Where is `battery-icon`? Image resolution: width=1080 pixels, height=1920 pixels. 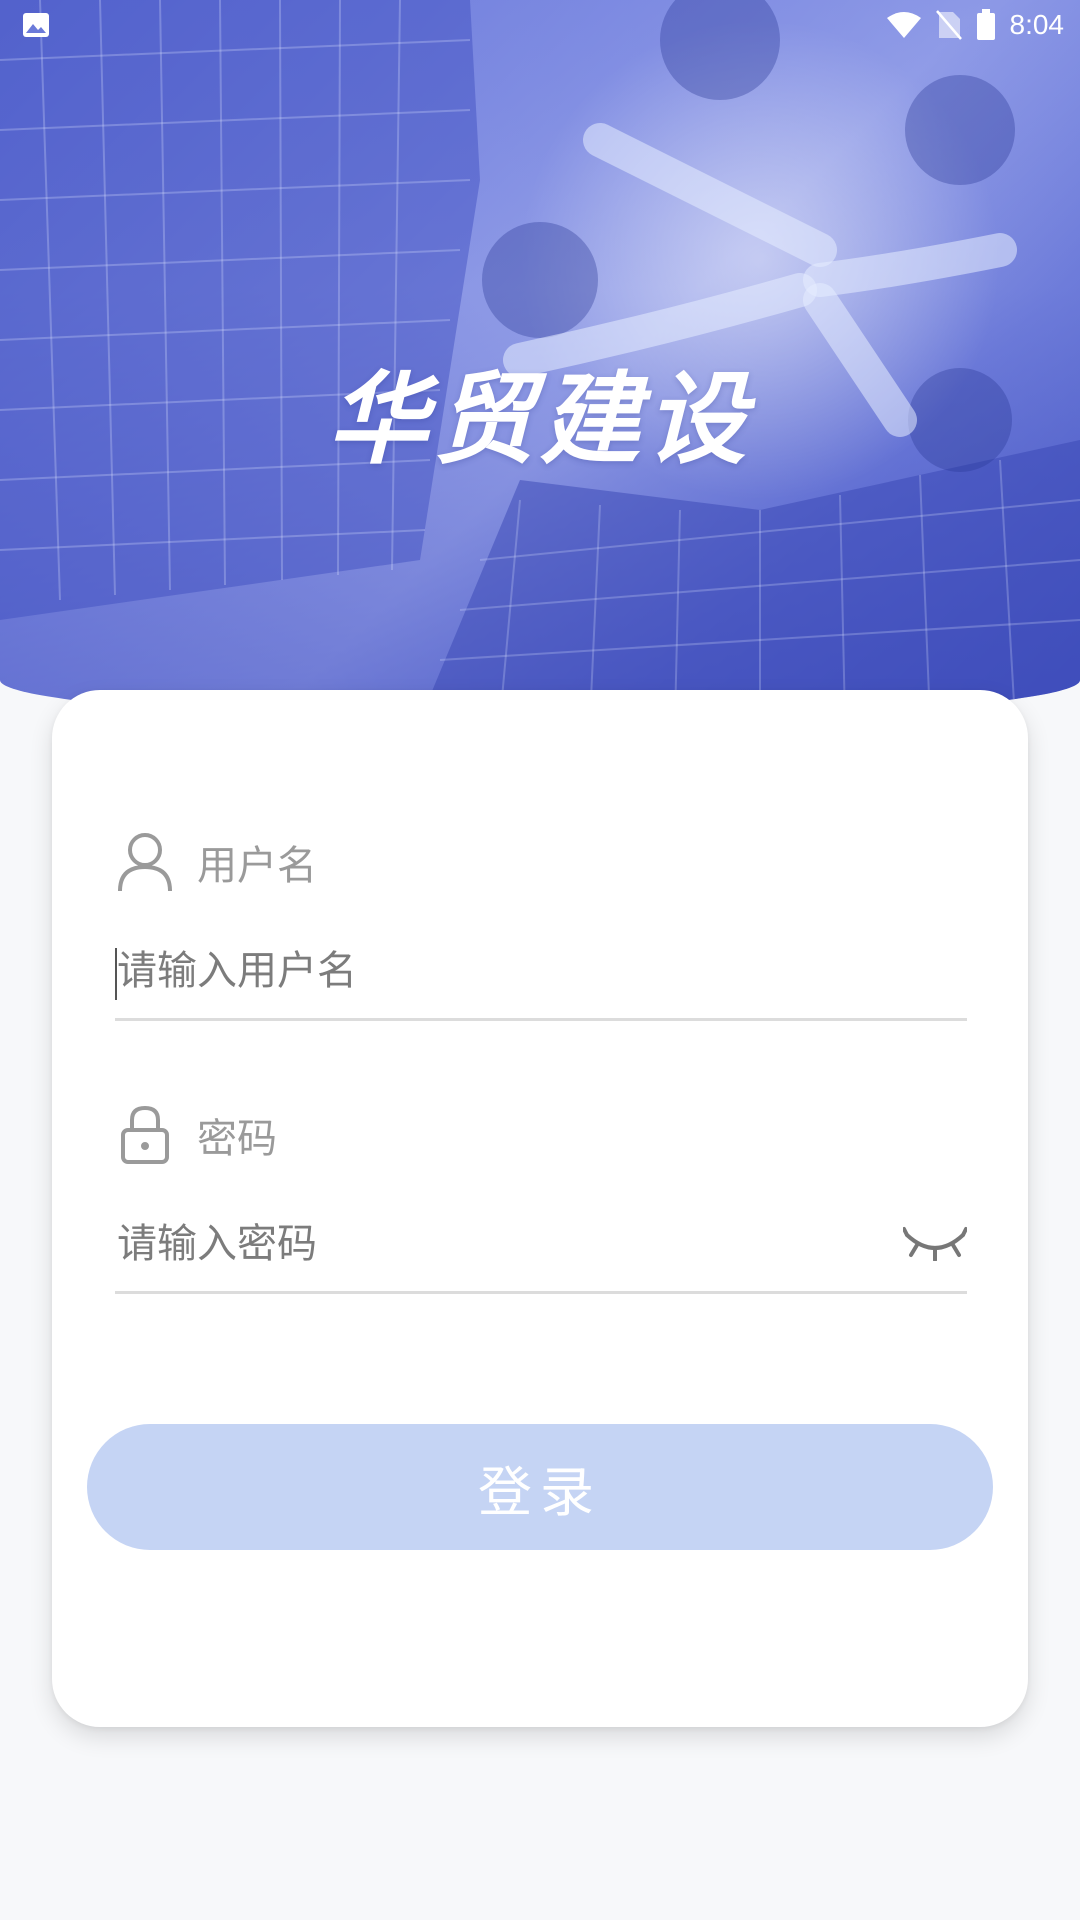 battery-icon is located at coordinates (985, 24).